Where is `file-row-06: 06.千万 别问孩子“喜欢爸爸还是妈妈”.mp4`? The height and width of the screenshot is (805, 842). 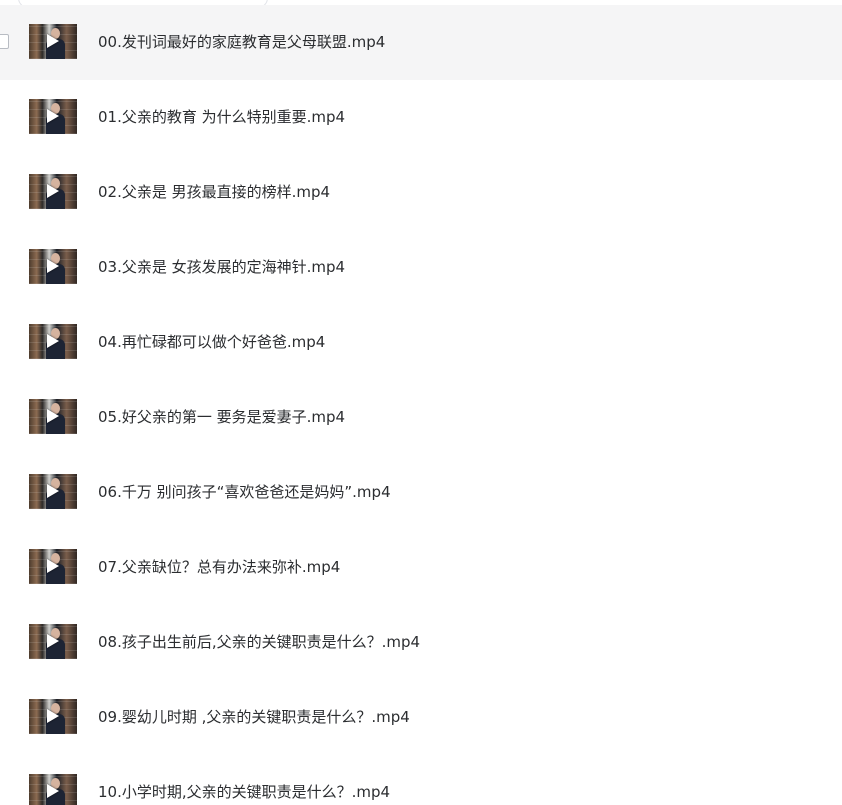
file-row-06: 06.千万 别问孩子“喜欢爸爸还是妈妈”.mp4 is located at coordinates (421, 492).